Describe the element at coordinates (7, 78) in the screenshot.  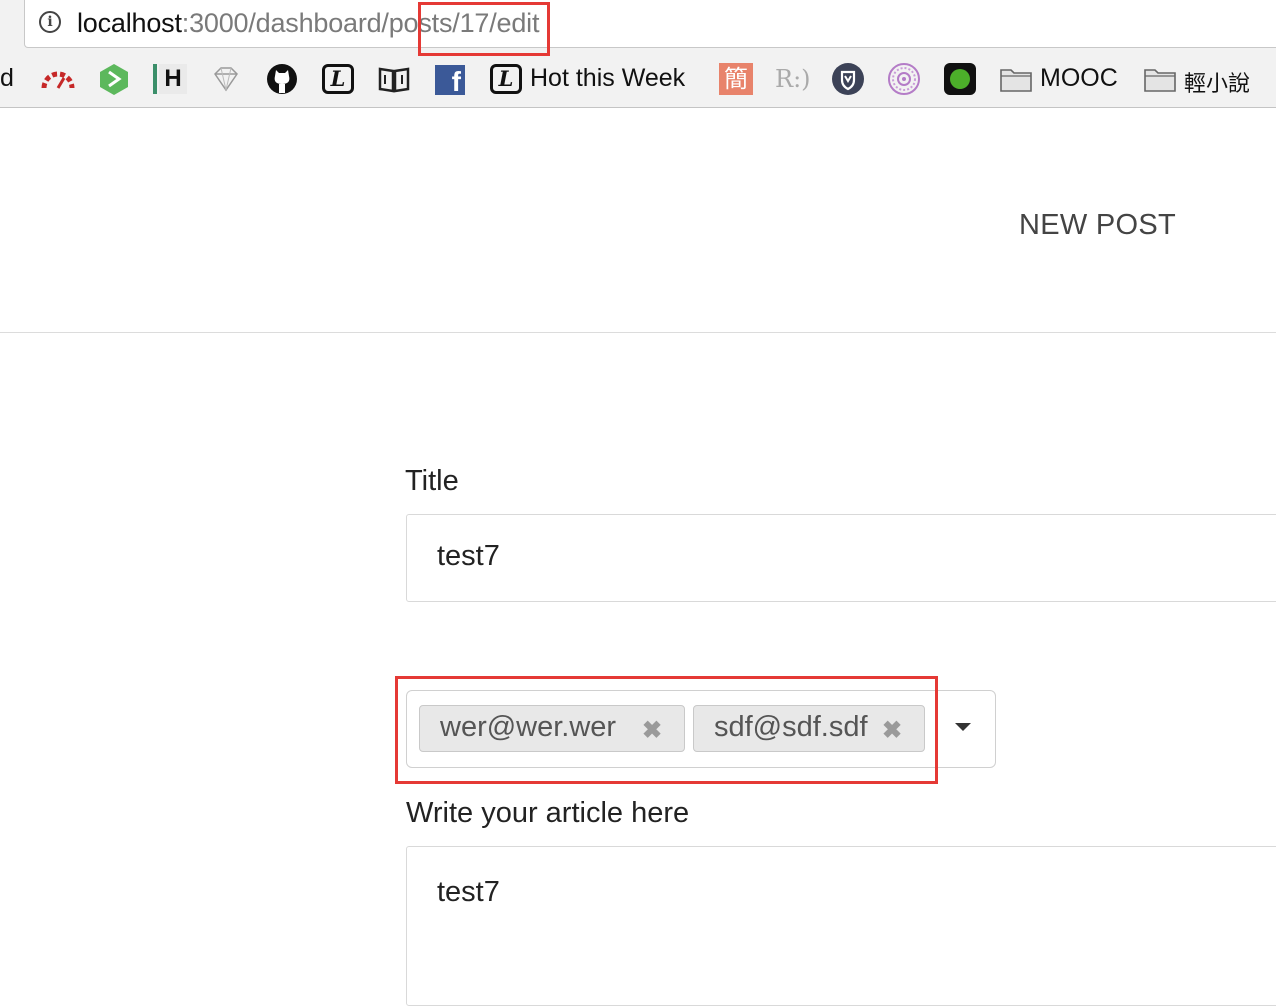
I see `bookmark-truncated: d` at that location.